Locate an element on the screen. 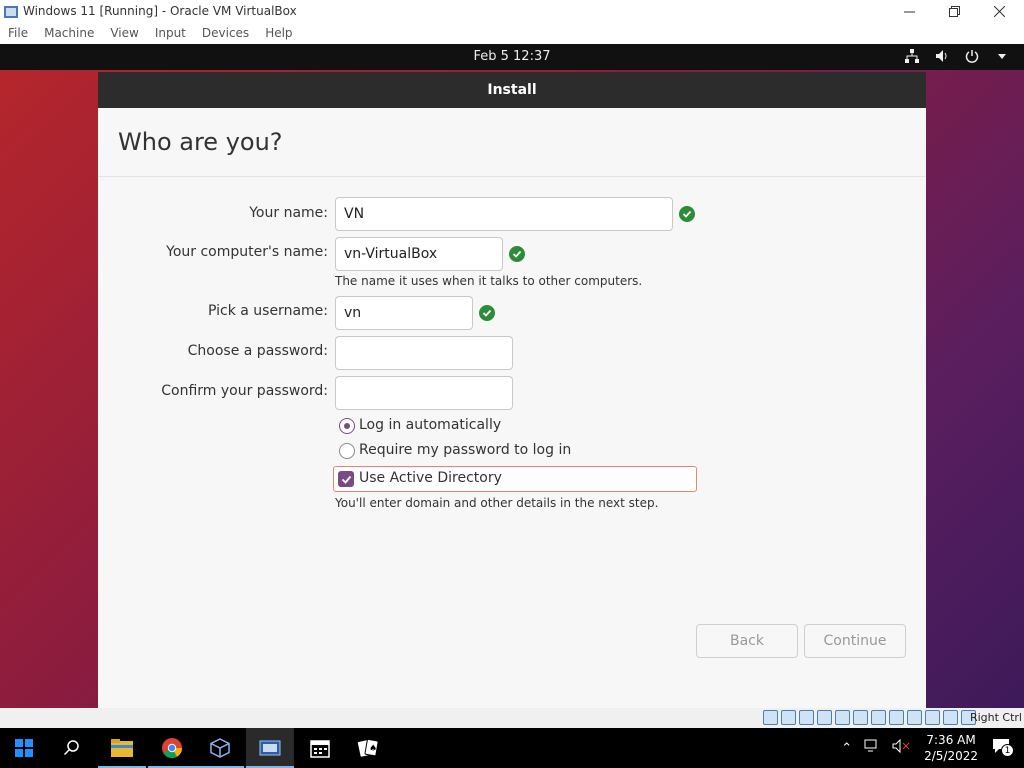 The width and height of the screenshot is (1024, 768). calendar-icon is located at coordinates (320, 749).